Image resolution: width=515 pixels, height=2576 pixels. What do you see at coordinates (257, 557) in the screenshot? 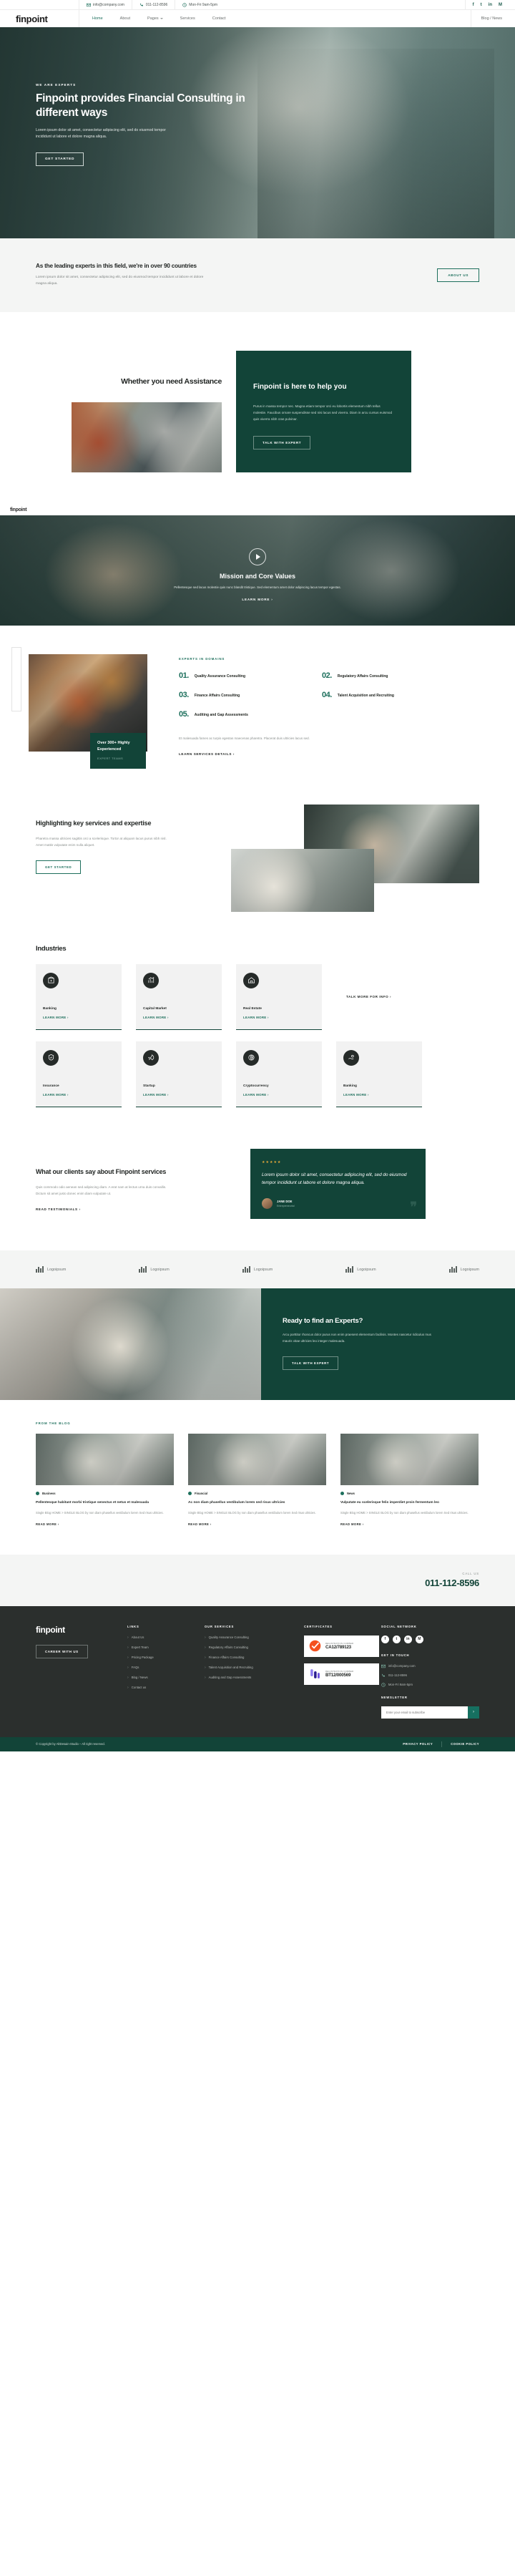
I see `play-button` at bounding box center [257, 557].